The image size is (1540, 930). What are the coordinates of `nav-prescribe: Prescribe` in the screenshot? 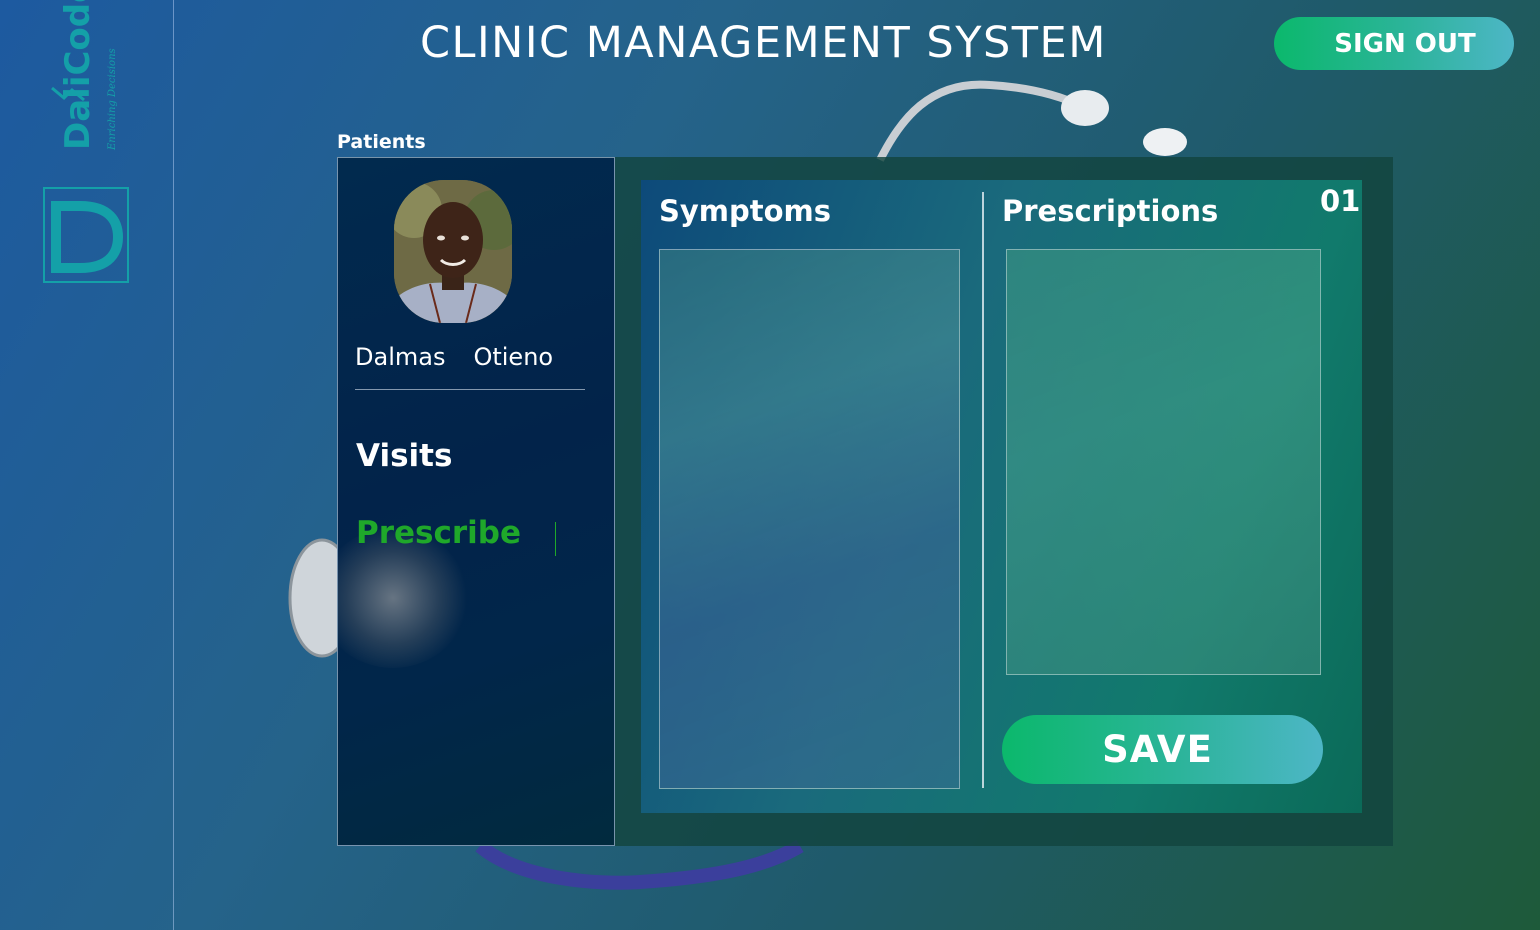 It's located at (438, 533).